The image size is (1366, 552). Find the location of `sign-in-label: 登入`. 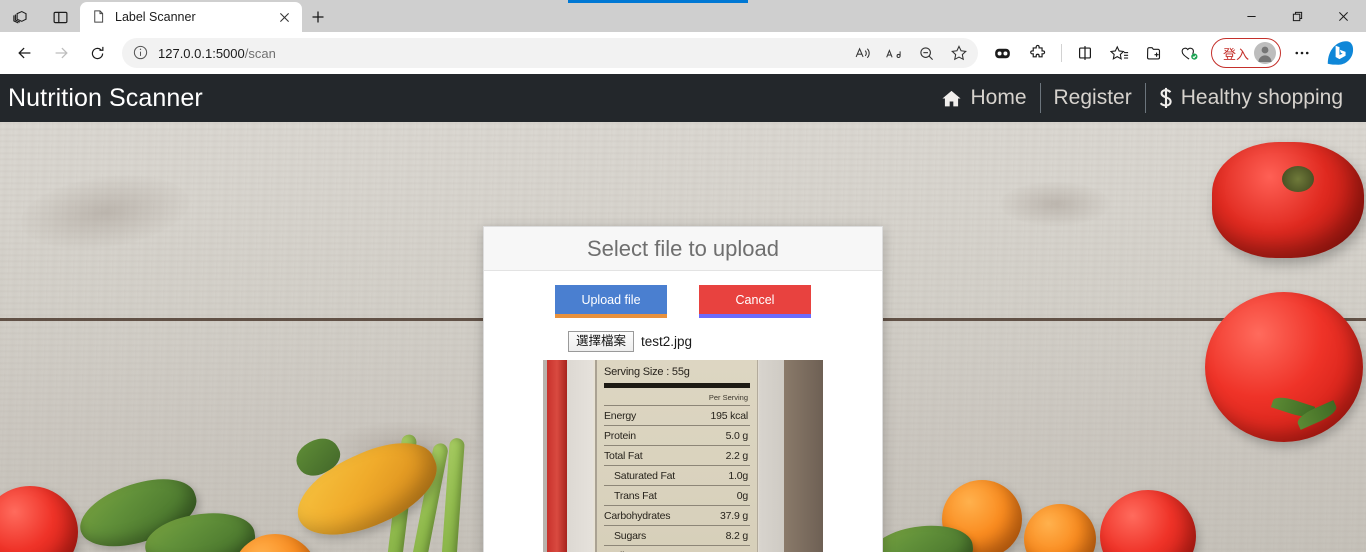

sign-in-label: 登入 is located at coordinates (1235, 54).